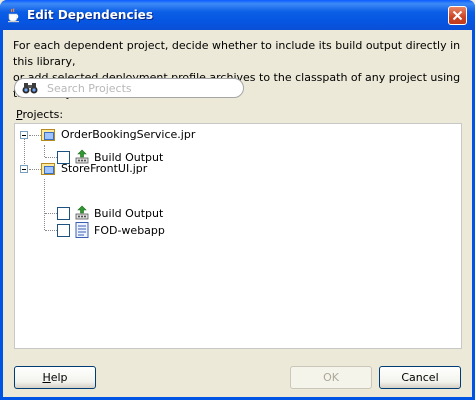  I want to click on help-button: Help, so click(55, 377).